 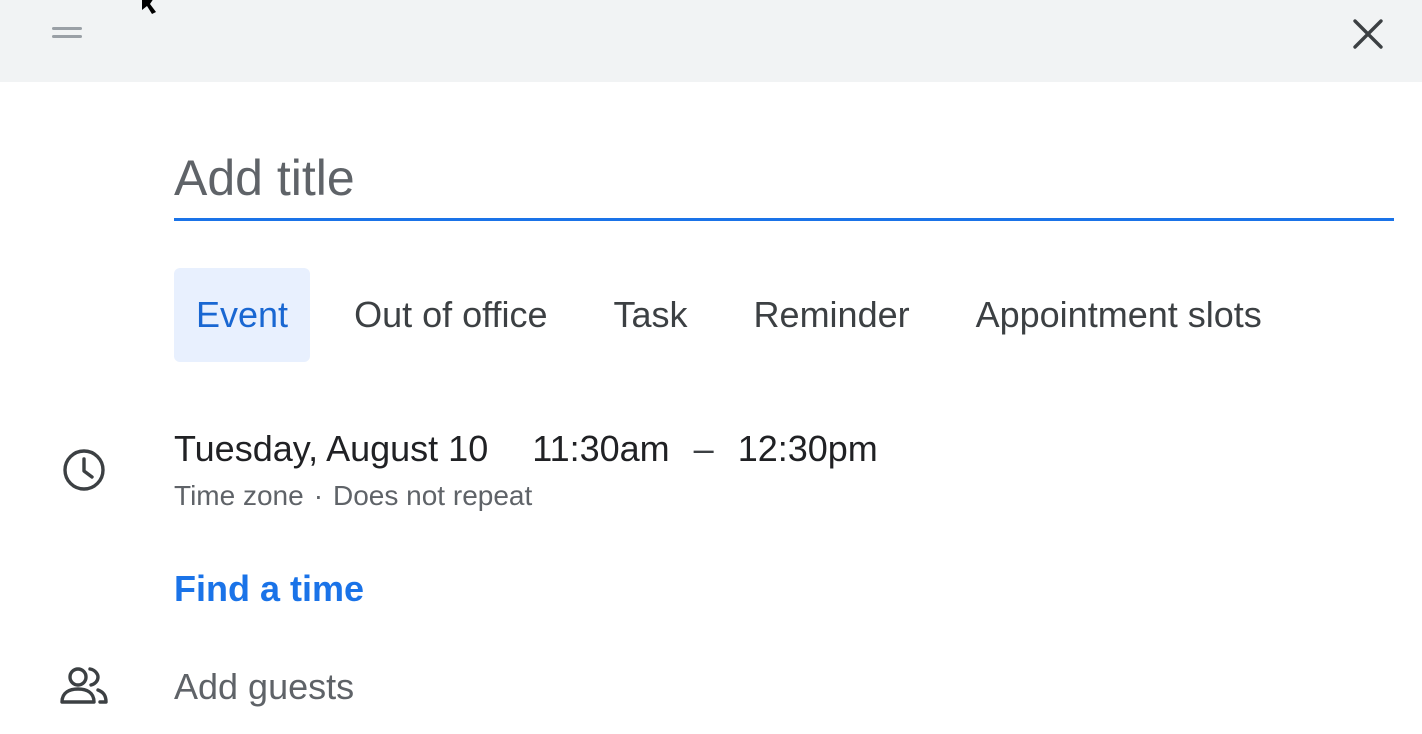 I want to click on end-time: 12:30pm, so click(x=808, y=449).